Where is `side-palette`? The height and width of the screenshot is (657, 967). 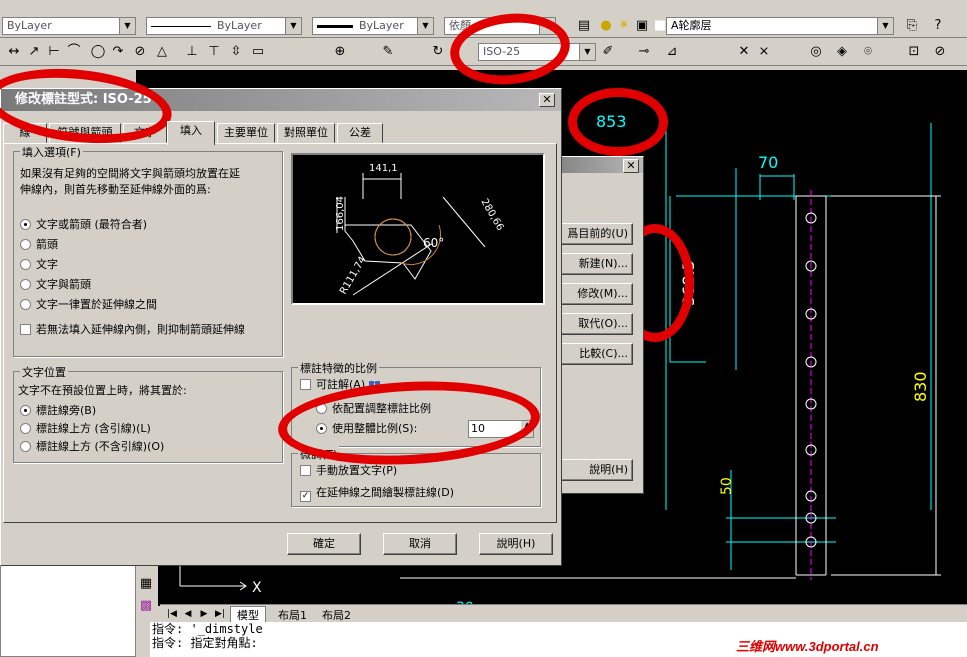 side-palette is located at coordinates (68, 608).